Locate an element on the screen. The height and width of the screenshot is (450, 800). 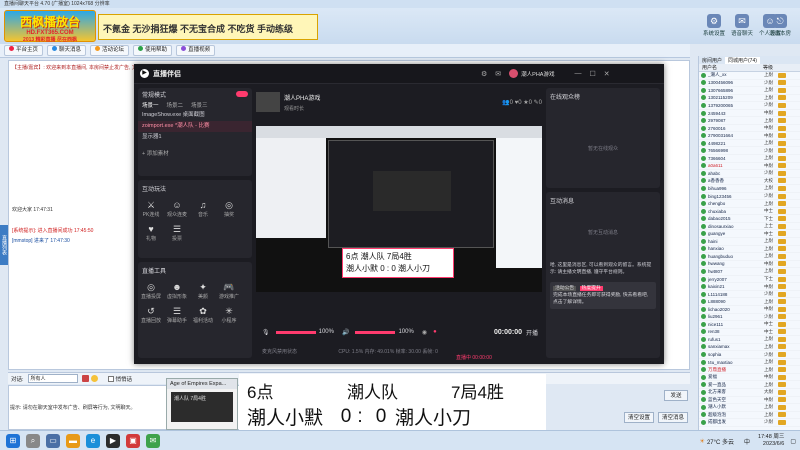
user-row: 2459443 中尉 is located at coordinates (749, 114).